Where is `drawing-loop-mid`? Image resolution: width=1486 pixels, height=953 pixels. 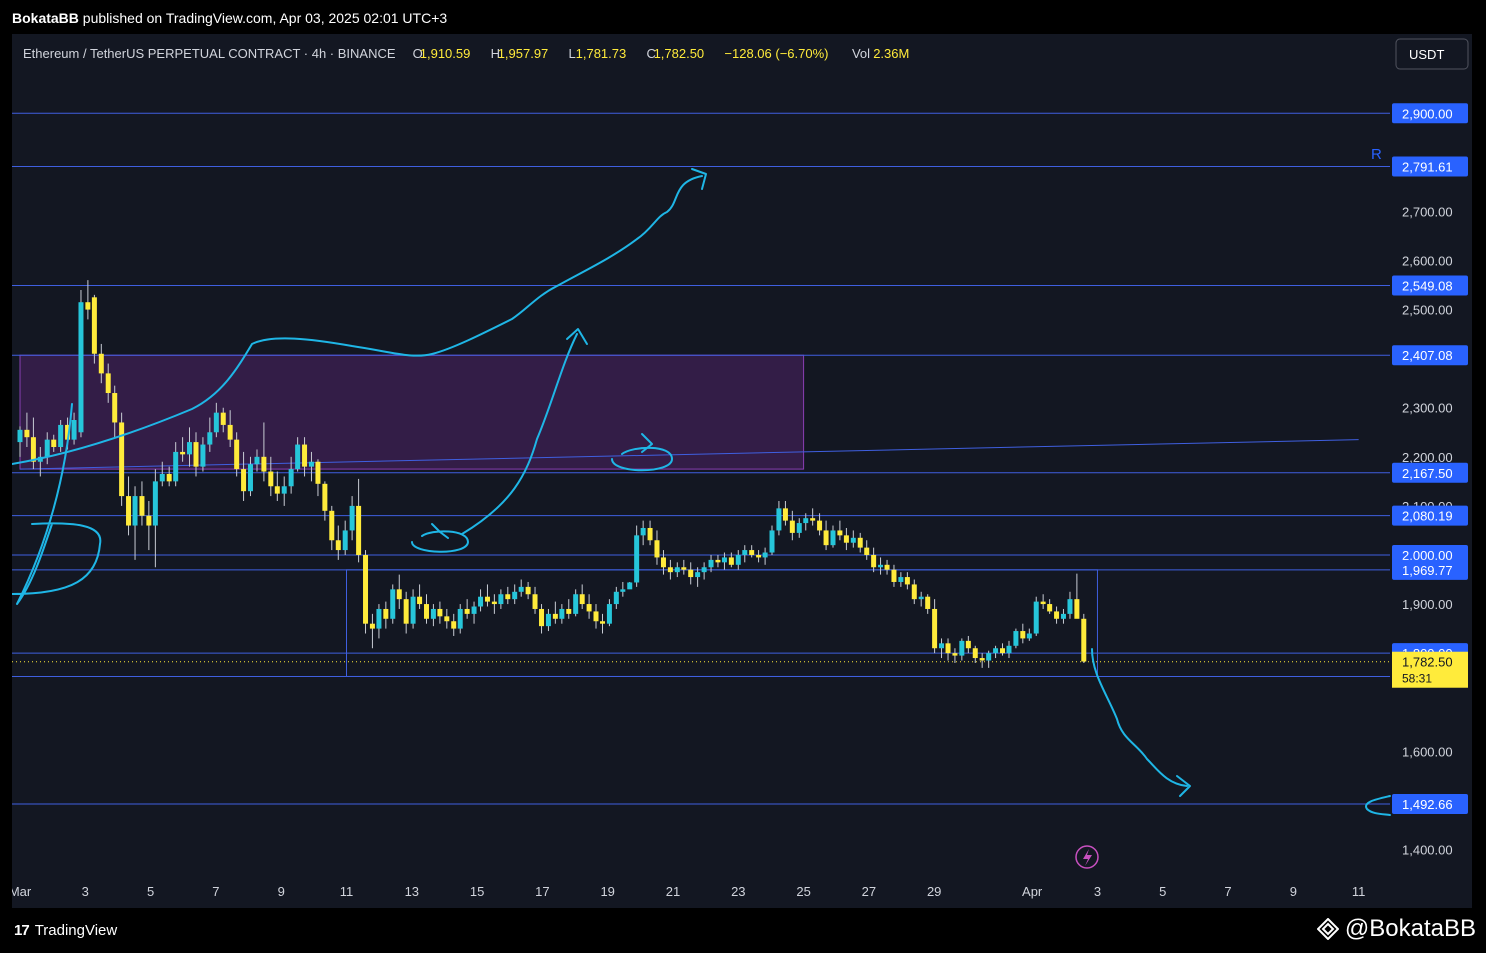 drawing-loop-mid is located at coordinates (440, 541).